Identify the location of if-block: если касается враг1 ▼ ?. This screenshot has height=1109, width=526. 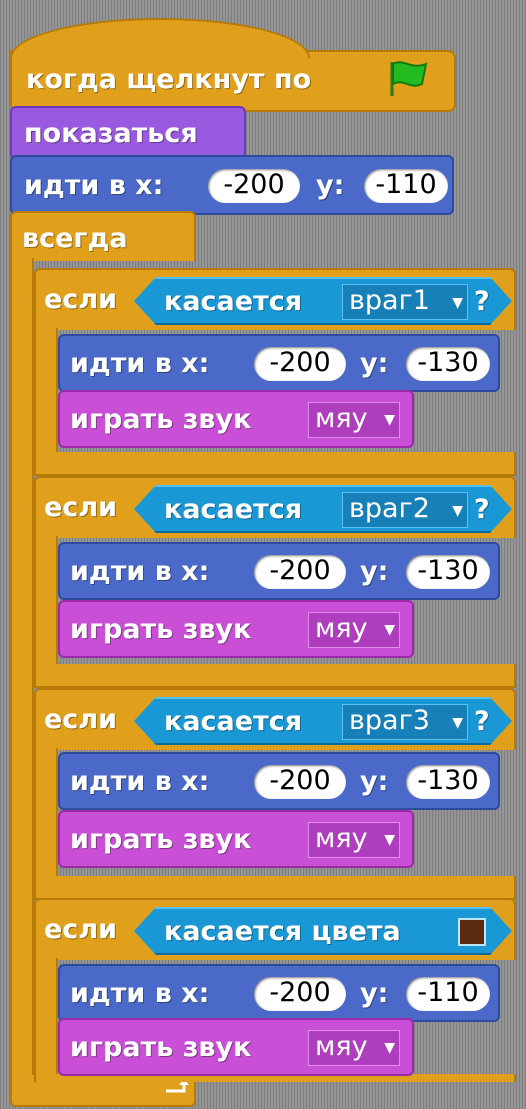
(275, 299).